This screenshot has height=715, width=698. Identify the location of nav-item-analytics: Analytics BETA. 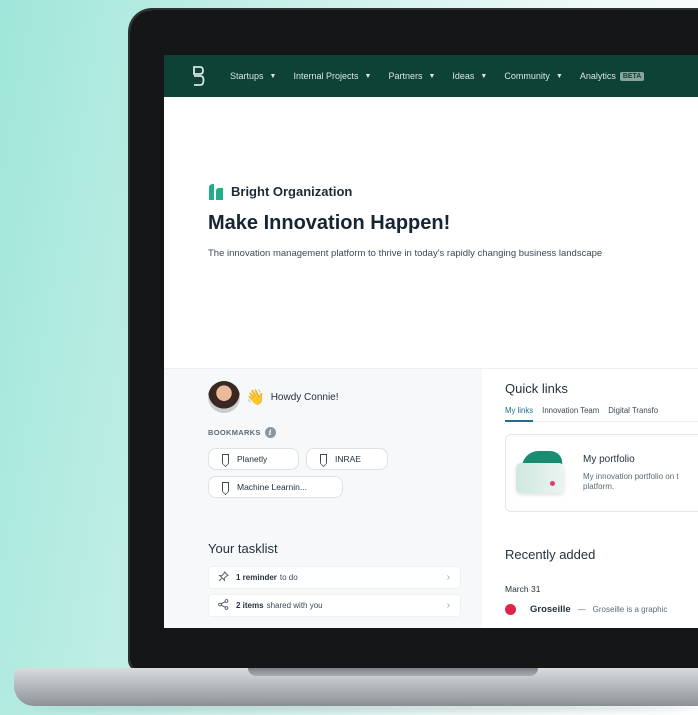
(612, 76).